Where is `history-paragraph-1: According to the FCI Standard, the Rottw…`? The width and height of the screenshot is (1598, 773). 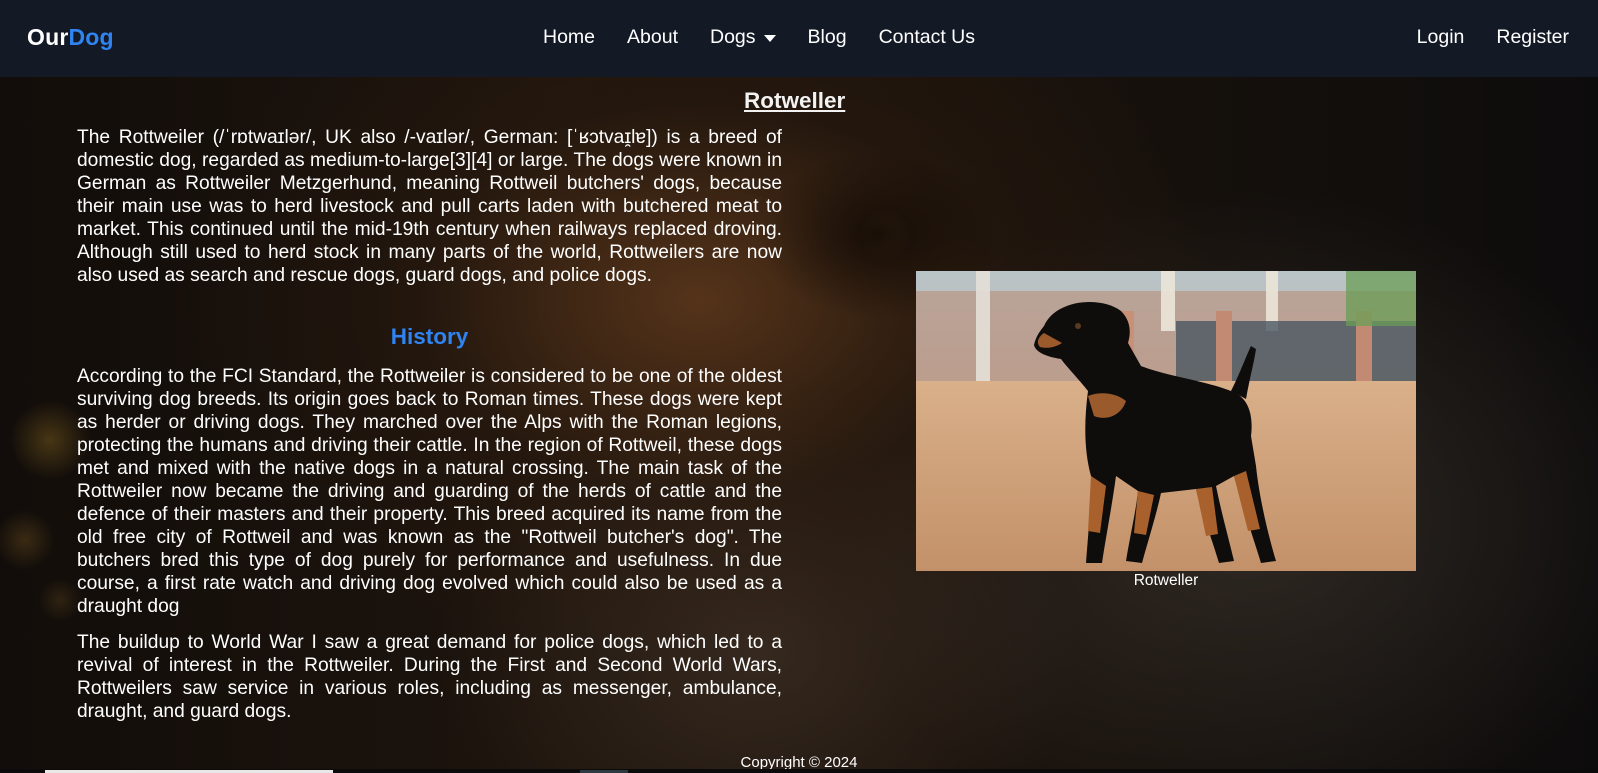
history-paragraph-1: According to the FCI Standard, the Rottw… is located at coordinates (429, 491).